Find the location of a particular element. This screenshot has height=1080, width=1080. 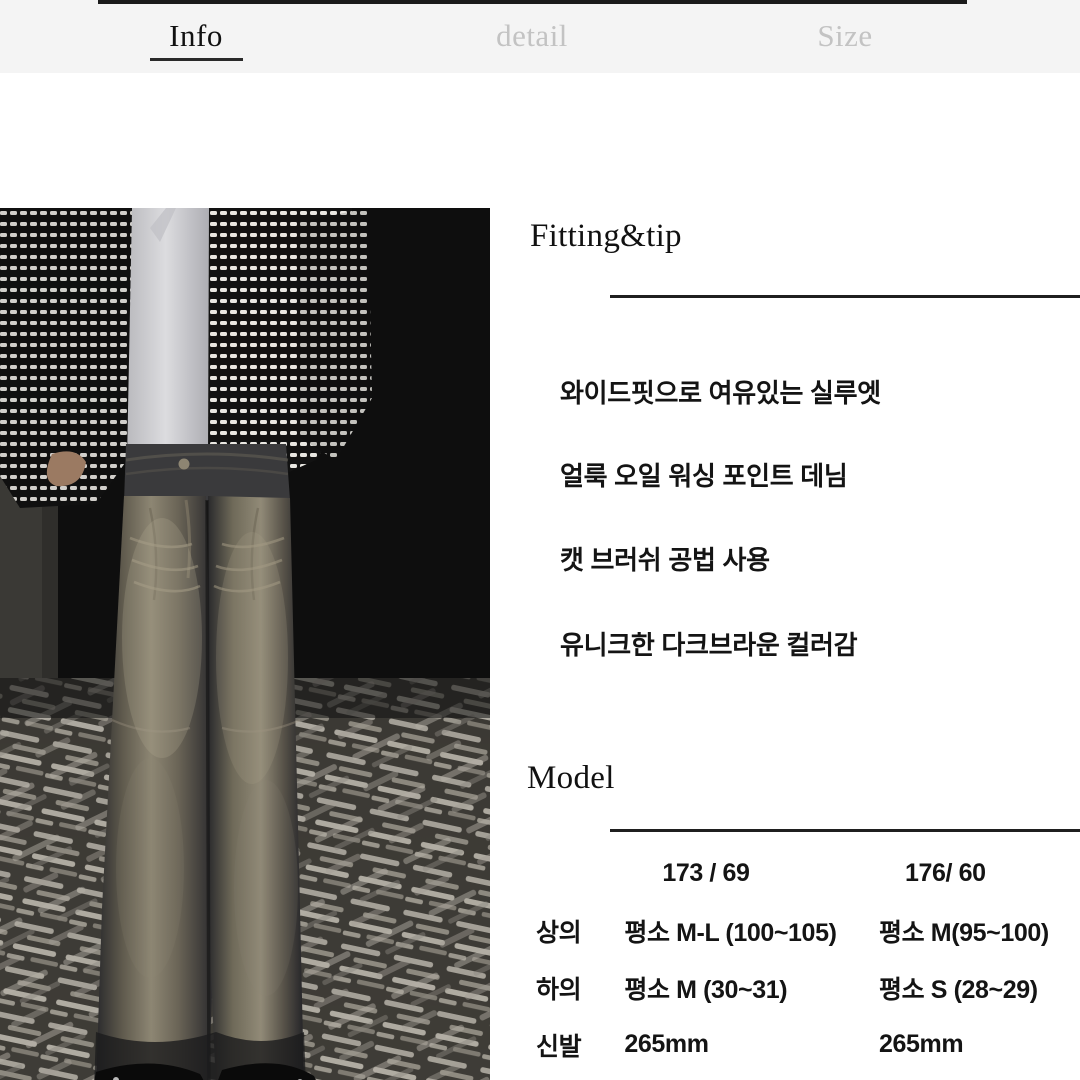

fitting-line-1: 와이드핏으로 여유있는 실루엣 is located at coordinates (720, 393).